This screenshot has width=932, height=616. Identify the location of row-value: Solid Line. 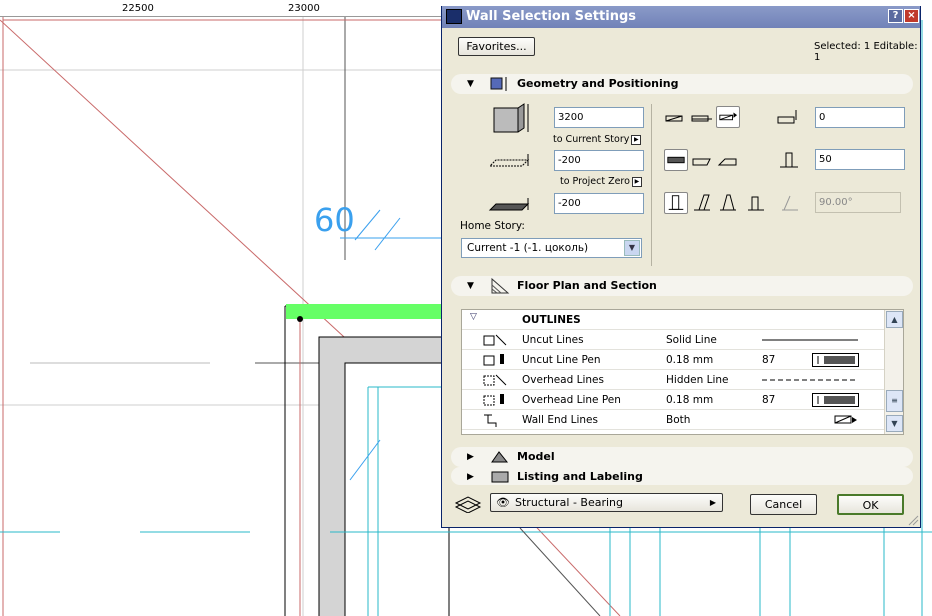
(691, 340).